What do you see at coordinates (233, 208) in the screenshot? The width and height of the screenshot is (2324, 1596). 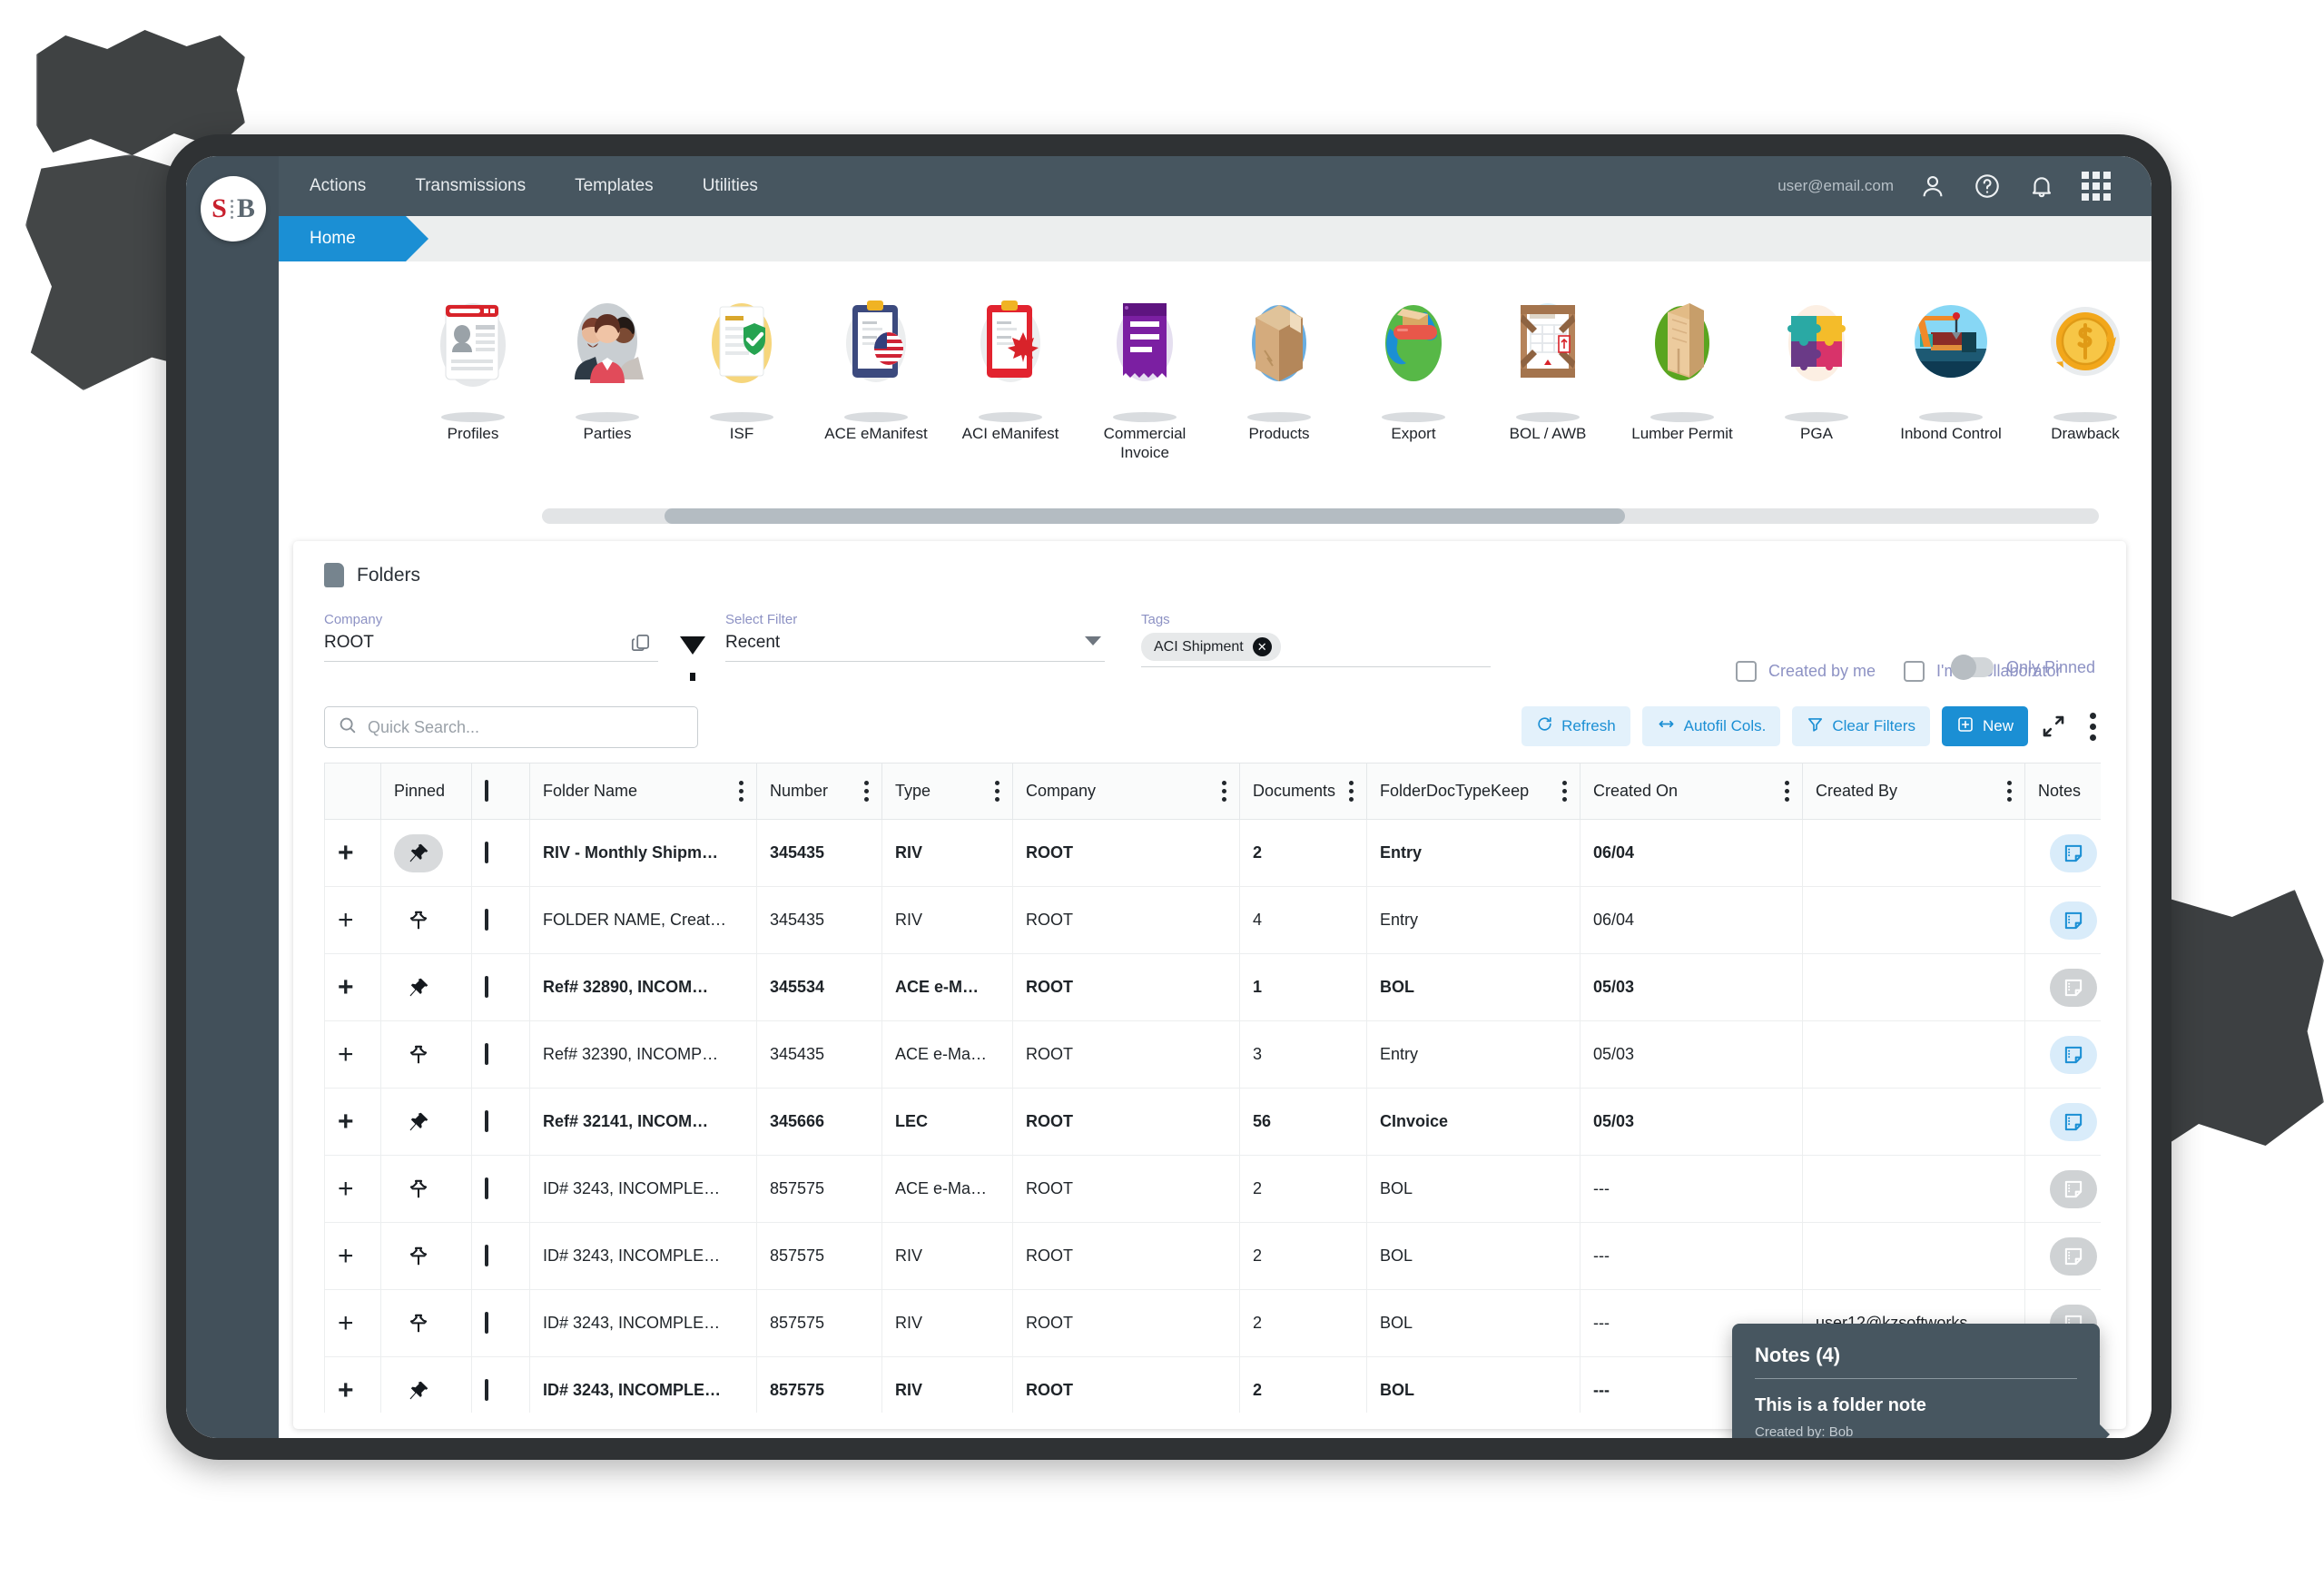 I see `app-logo: S B` at bounding box center [233, 208].